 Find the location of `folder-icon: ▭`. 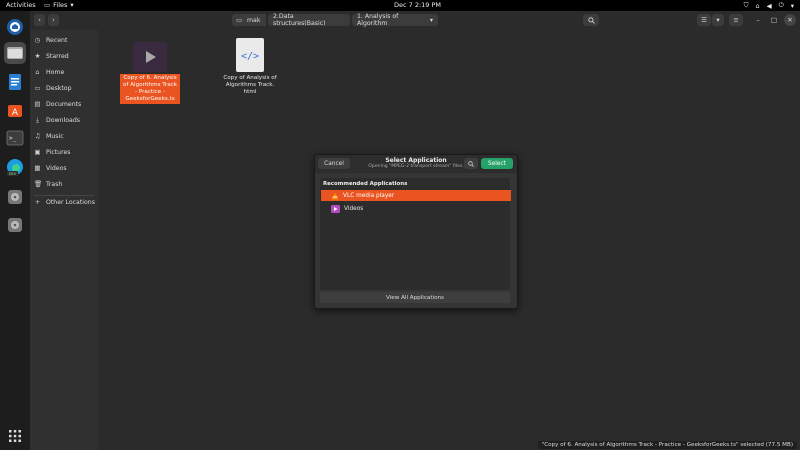

folder-icon: ▭ is located at coordinates (47, 5).